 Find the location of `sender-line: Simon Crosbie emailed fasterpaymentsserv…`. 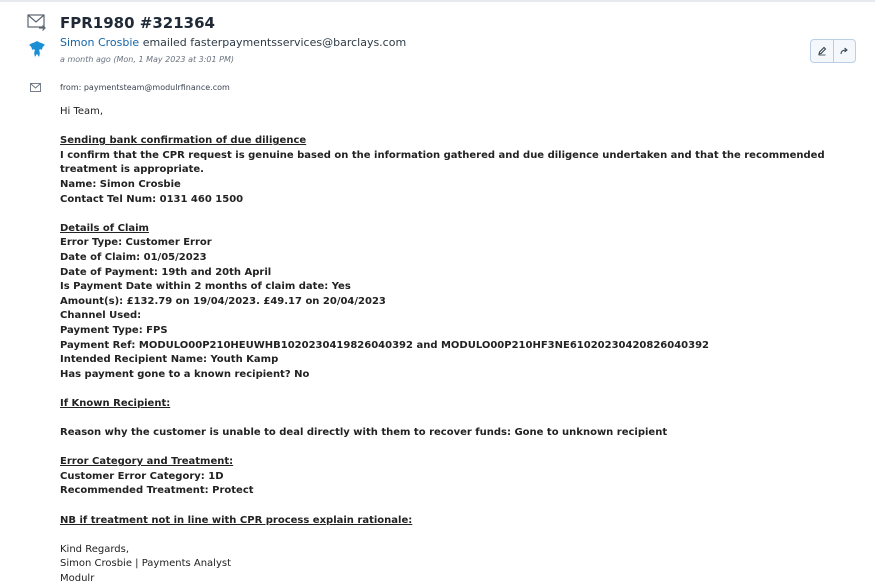

sender-line: Simon Crosbie emailed fasterpaymentsserv… is located at coordinates (233, 42).